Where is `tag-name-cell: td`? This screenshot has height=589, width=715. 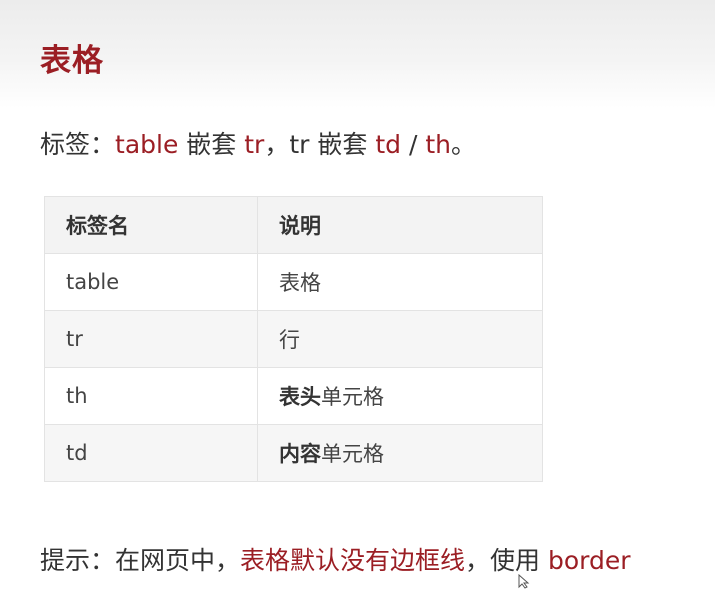 tag-name-cell: td is located at coordinates (151, 453).